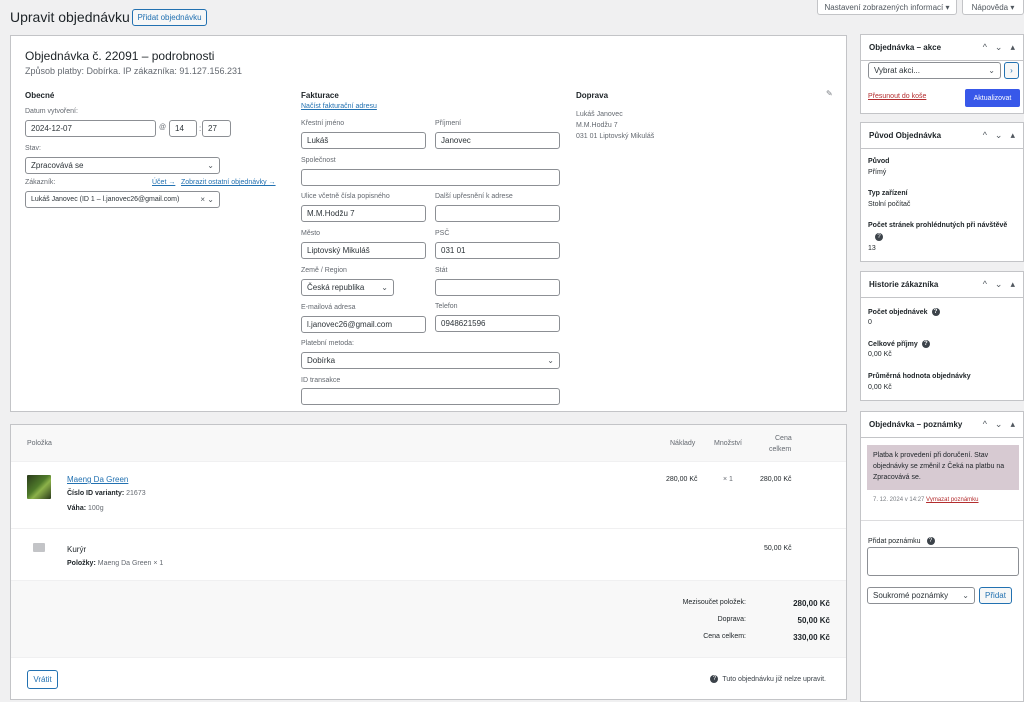 This screenshot has width=1024, height=702. Describe the element at coordinates (327, 343) in the screenshot. I see `payment-label: Platební metoda:` at that location.